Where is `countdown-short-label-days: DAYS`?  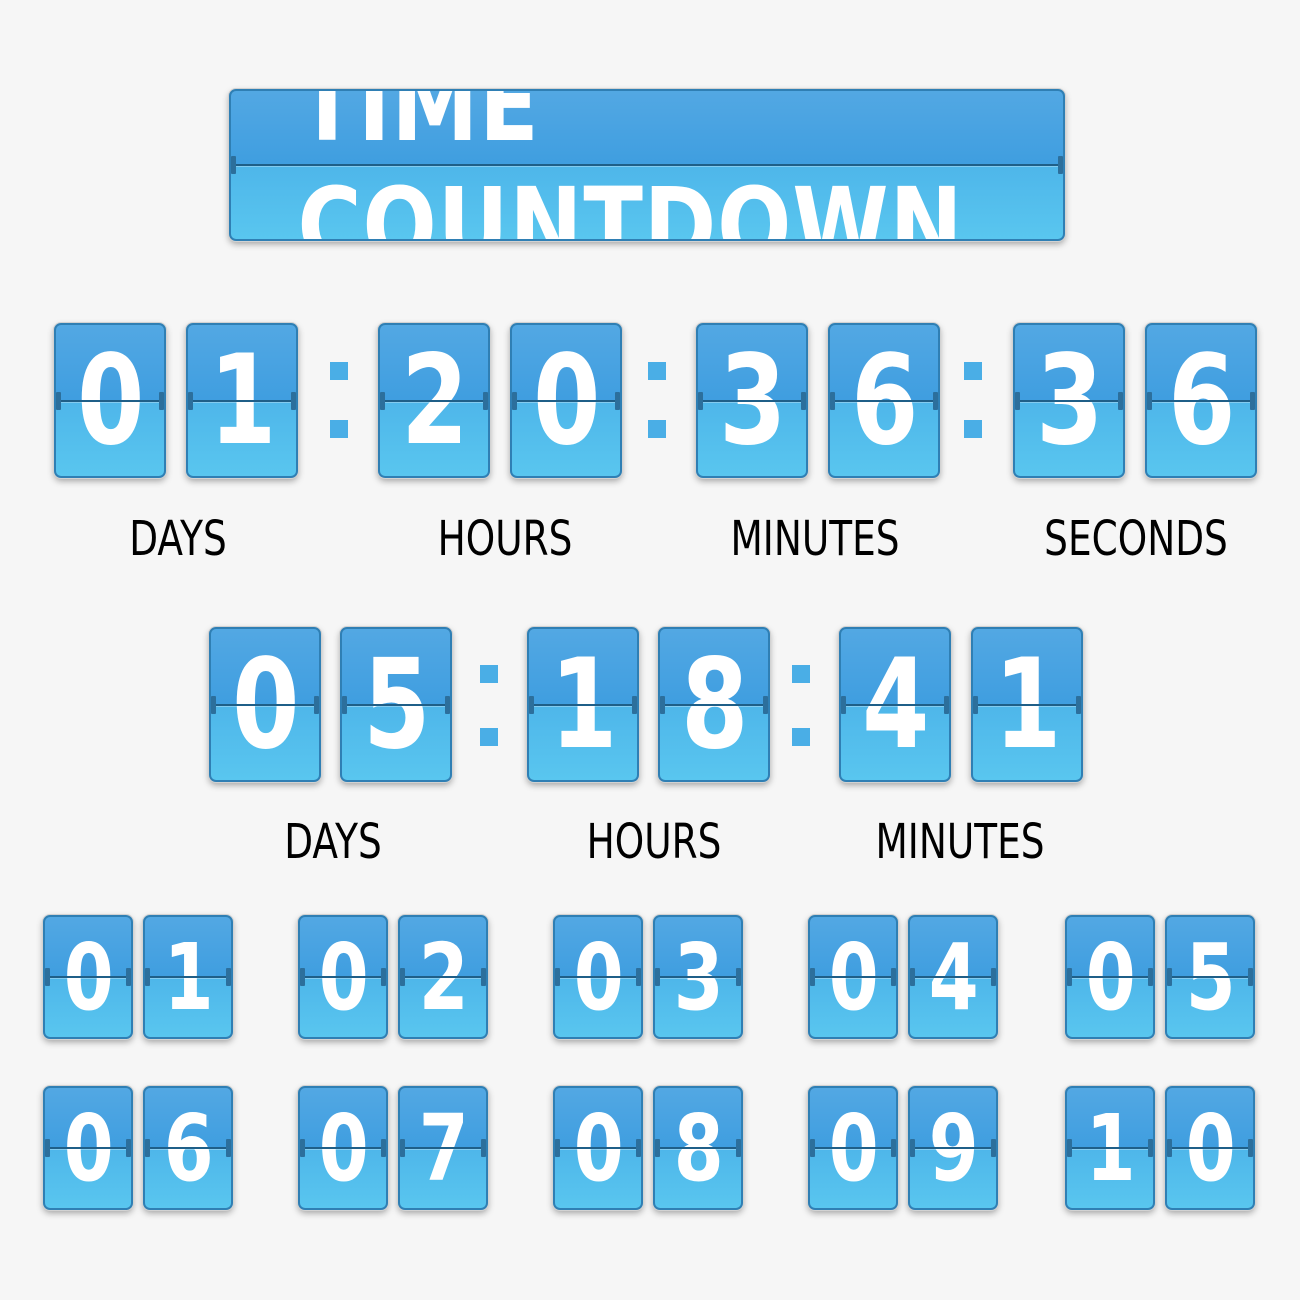 countdown-short-label-days: DAYS is located at coordinates (333, 842).